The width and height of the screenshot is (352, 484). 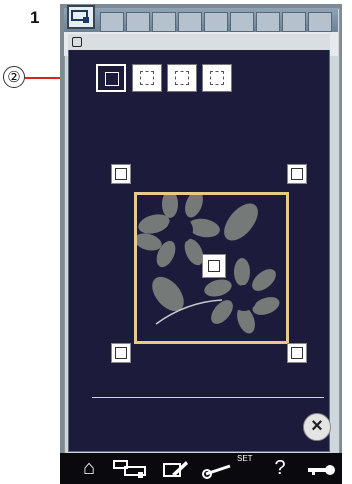 I want to click on frame-outline-icon, so click(x=217, y=78).